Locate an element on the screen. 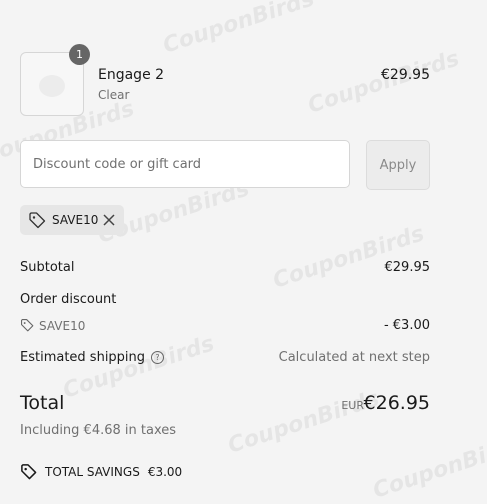 This screenshot has height=504, width=487. remove-discount-icon is located at coordinates (109, 220).